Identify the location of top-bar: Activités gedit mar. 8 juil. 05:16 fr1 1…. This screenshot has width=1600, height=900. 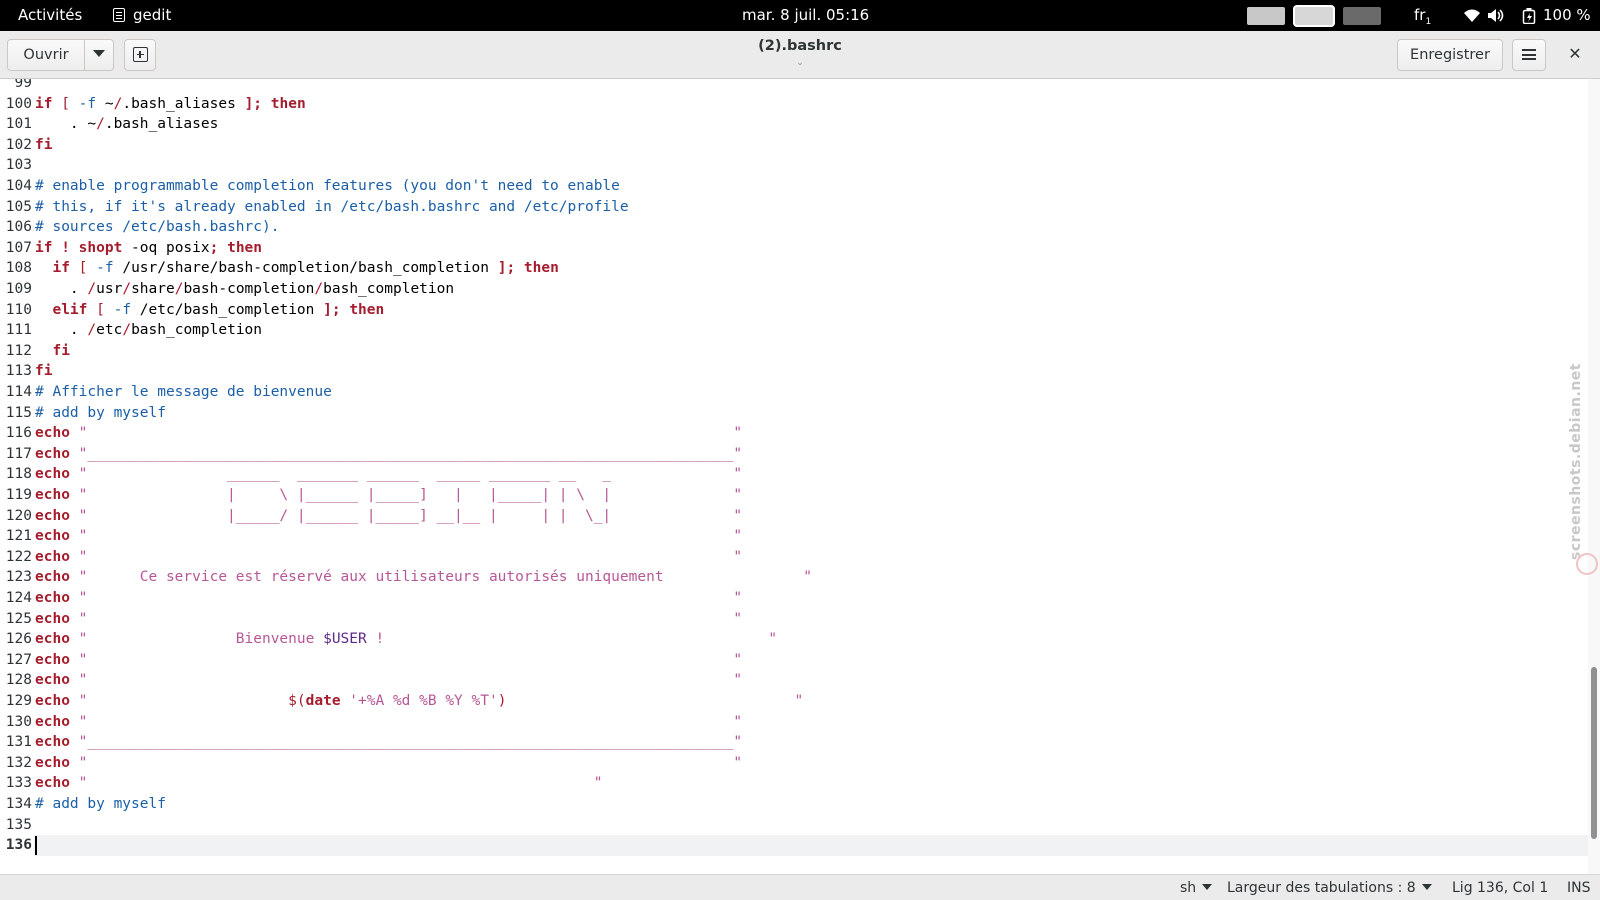
(800, 15).